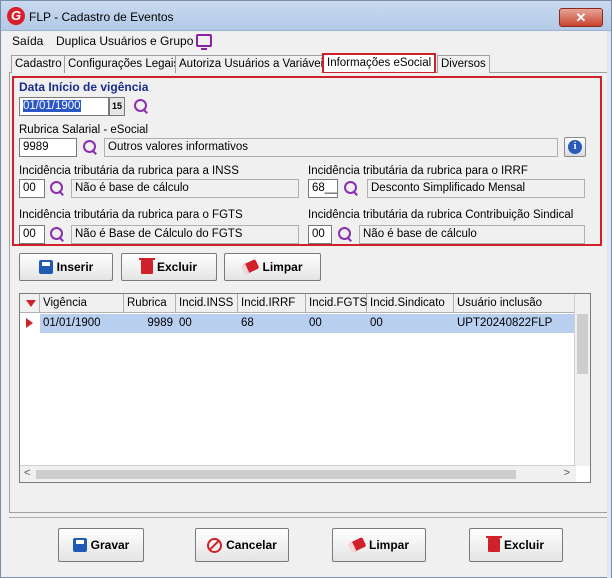 The image size is (612, 578). I want to click on info-button: i, so click(575, 147).